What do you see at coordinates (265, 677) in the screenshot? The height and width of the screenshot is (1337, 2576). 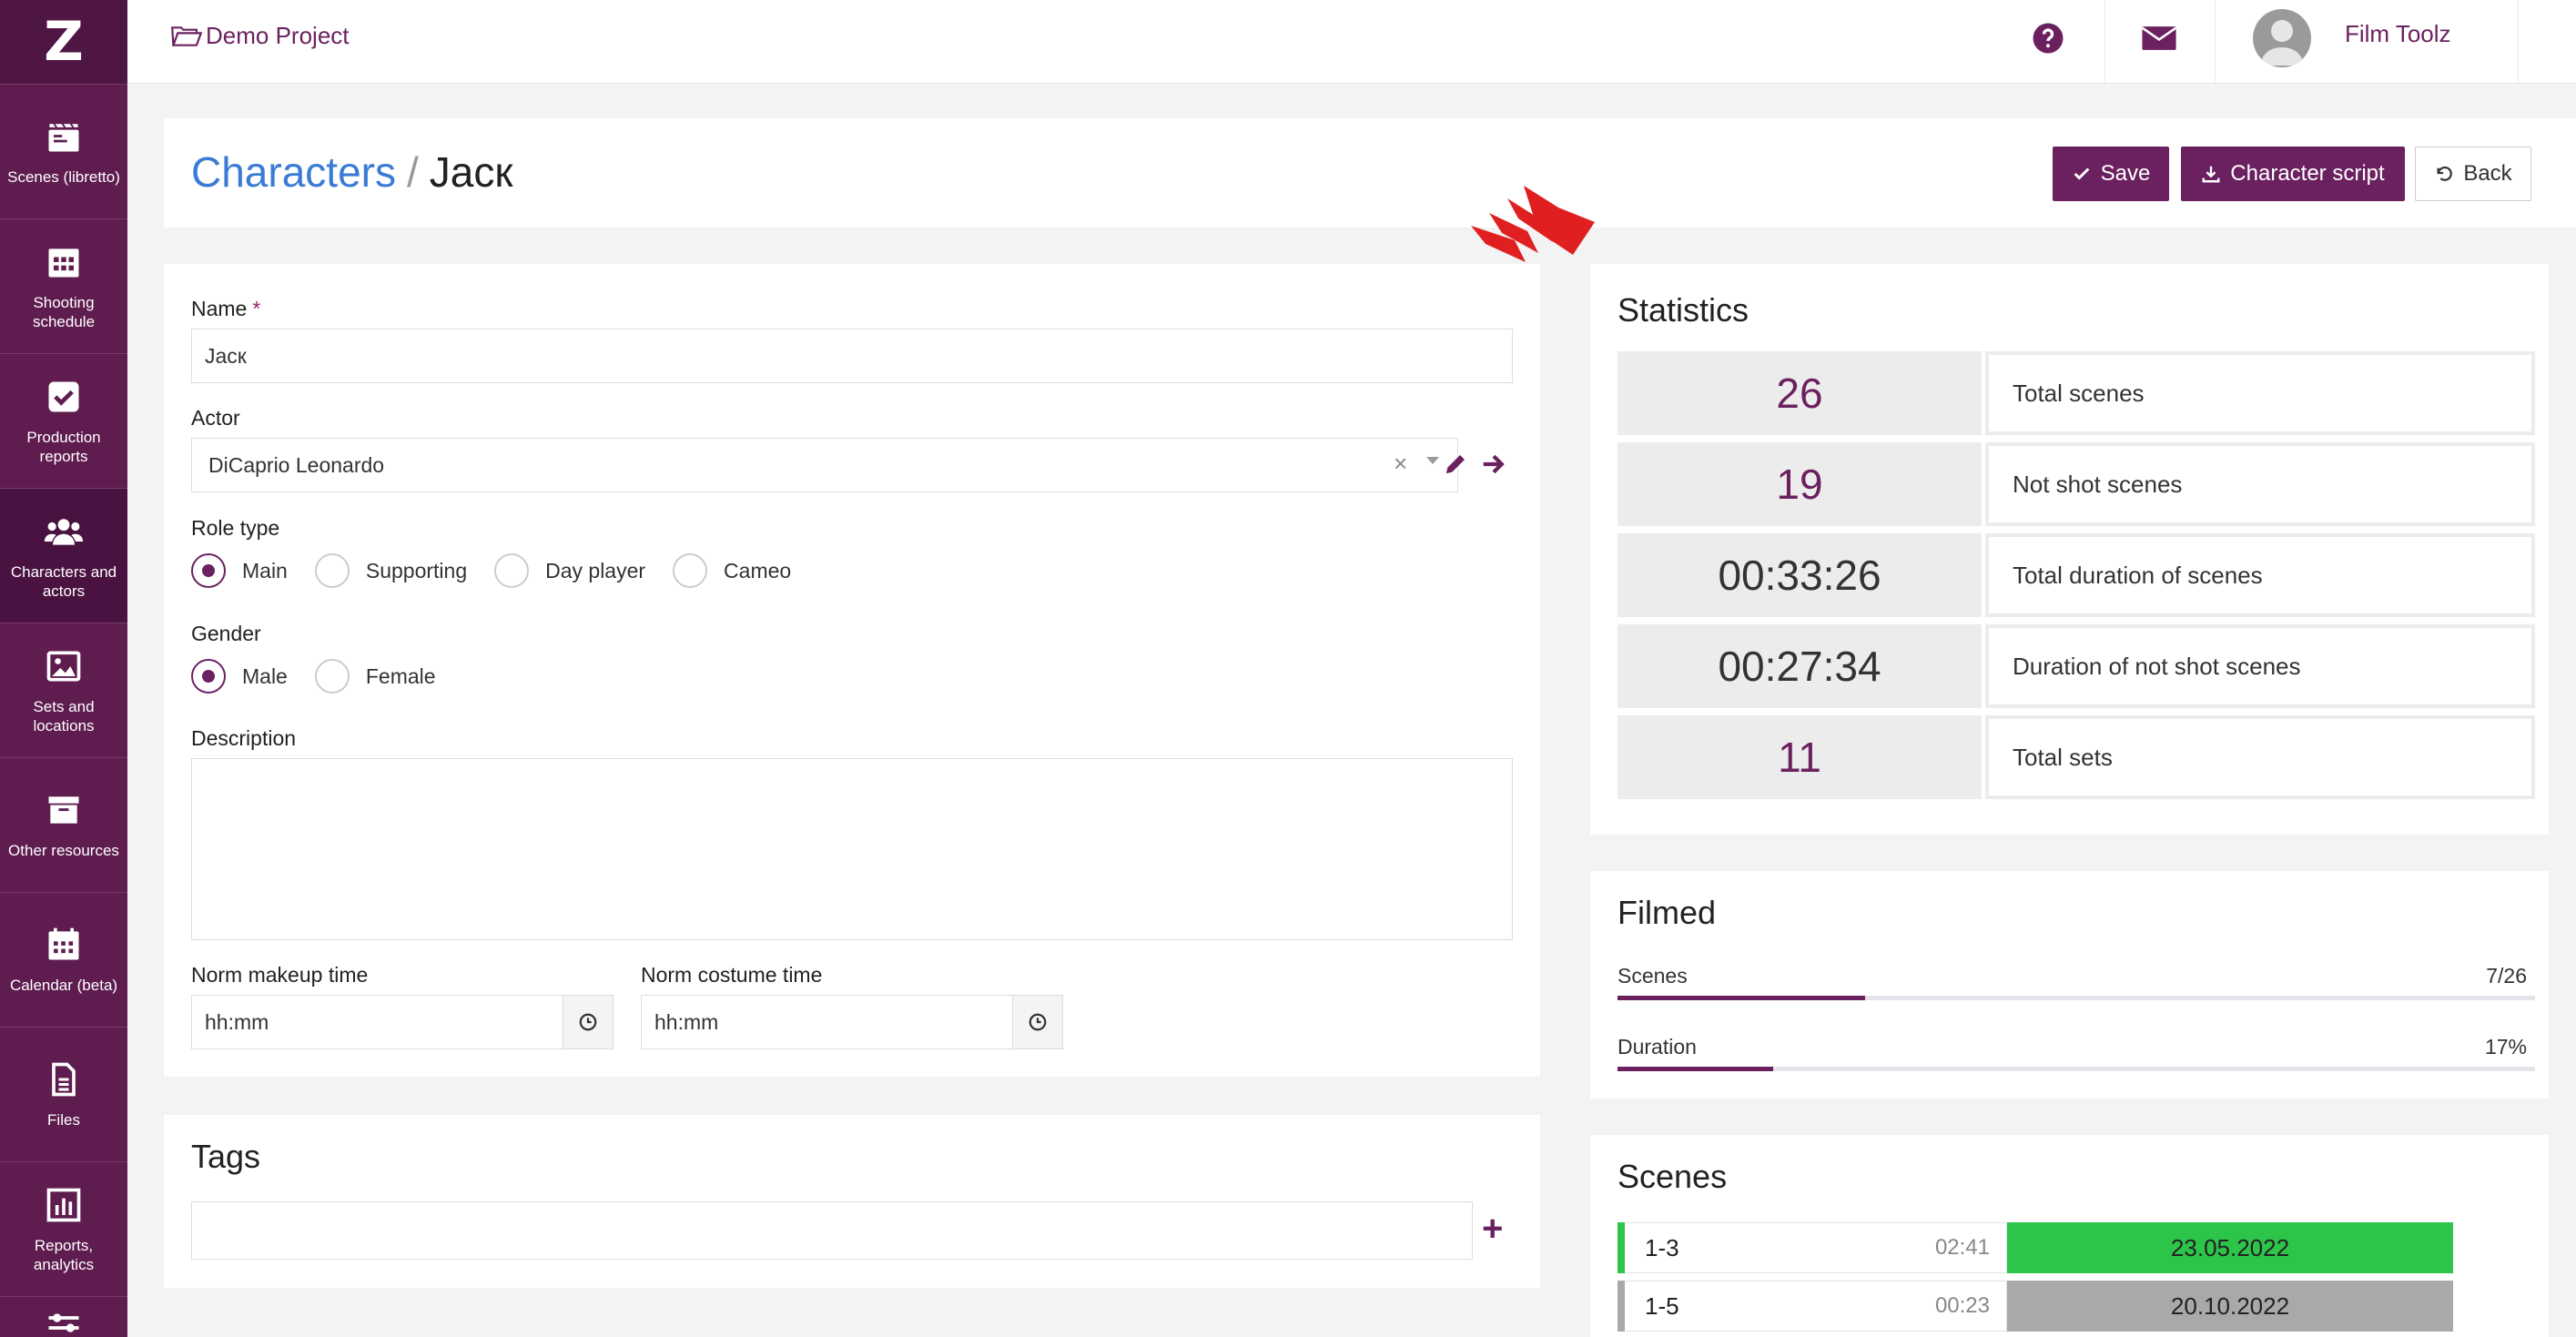 I see `radio-male-label: Male` at bounding box center [265, 677].